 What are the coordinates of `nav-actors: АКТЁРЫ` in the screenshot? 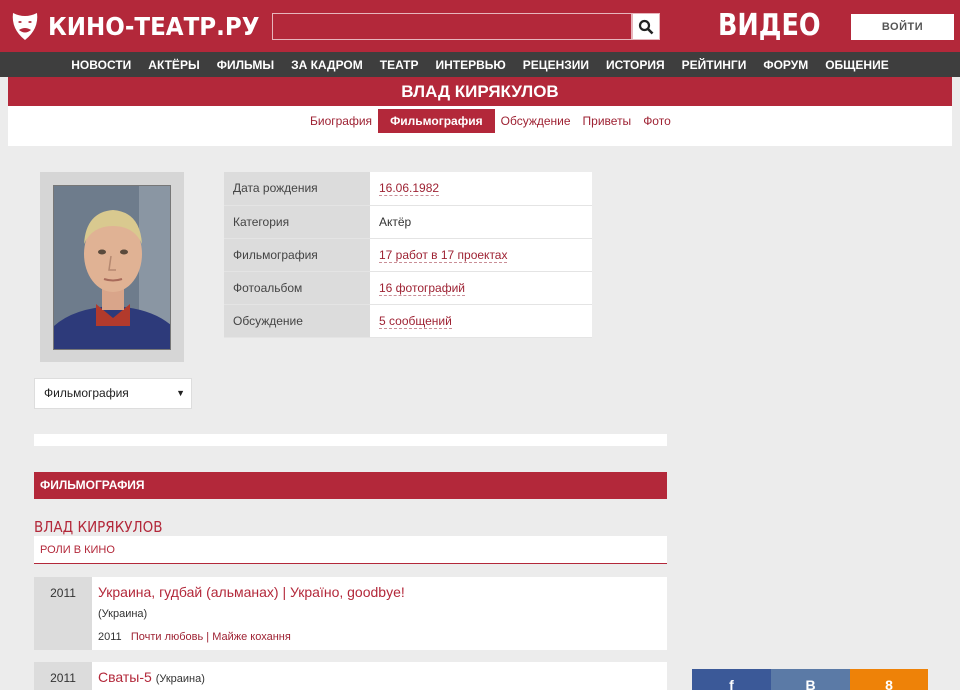 It's located at (173, 65).